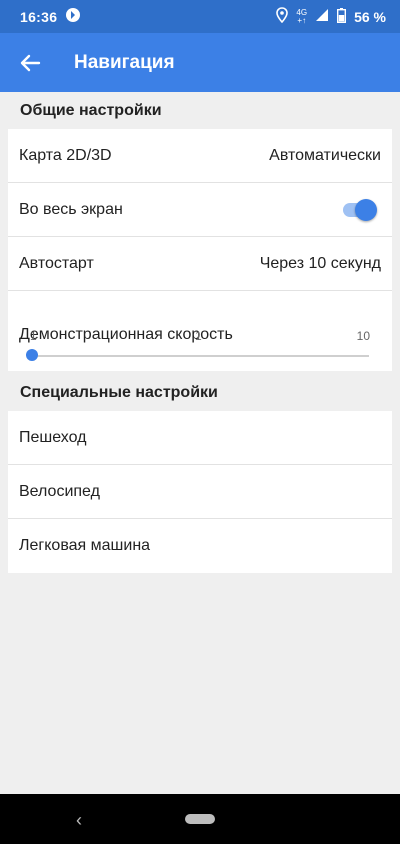 The height and width of the screenshot is (844, 400). I want to click on battery-percent: 56 %, so click(370, 16).